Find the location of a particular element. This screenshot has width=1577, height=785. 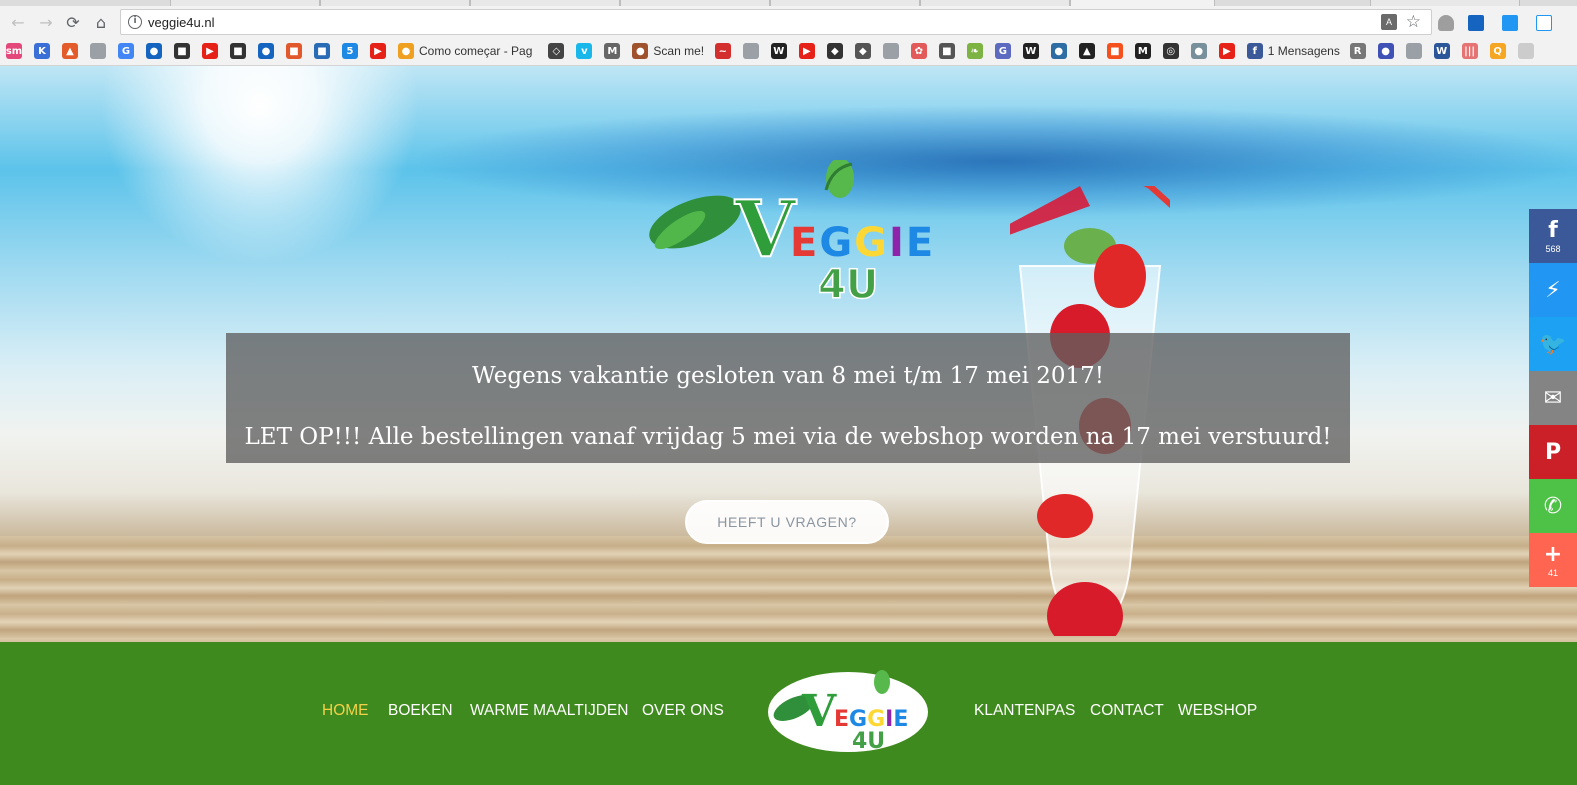

svg-text: 4U is located at coordinates (868, 741).